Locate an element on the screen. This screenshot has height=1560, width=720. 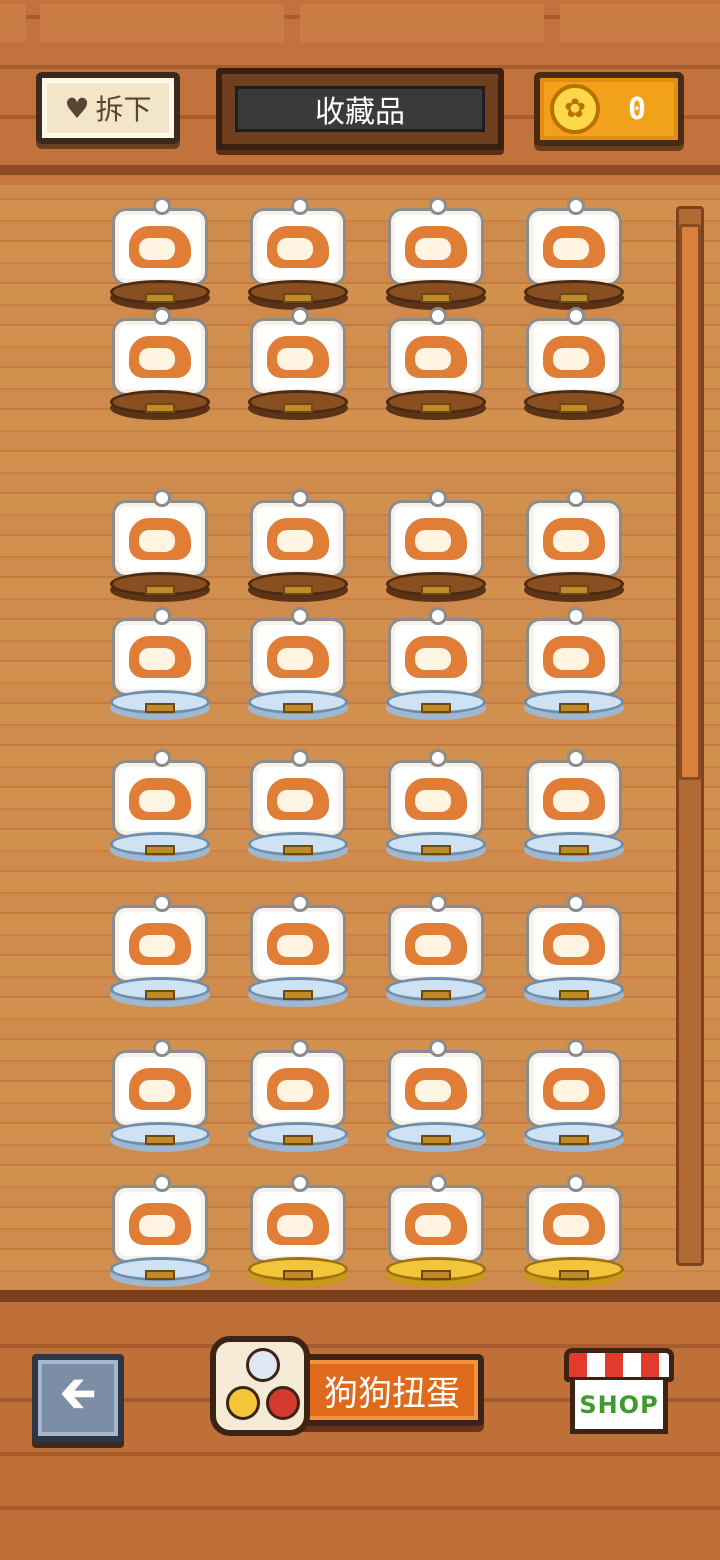
coin-counter: ✿ 0 is located at coordinates (609, 109).